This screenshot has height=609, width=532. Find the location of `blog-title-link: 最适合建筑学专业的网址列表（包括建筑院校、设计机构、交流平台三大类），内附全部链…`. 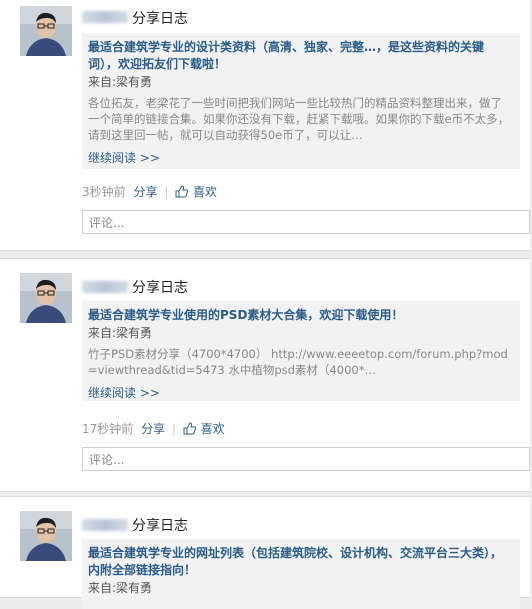

blog-title-link: 最适合建筑学专业的网址列表（包括建筑院校、设计机构、交流平台三大类），内附全部链… is located at coordinates (300, 562).